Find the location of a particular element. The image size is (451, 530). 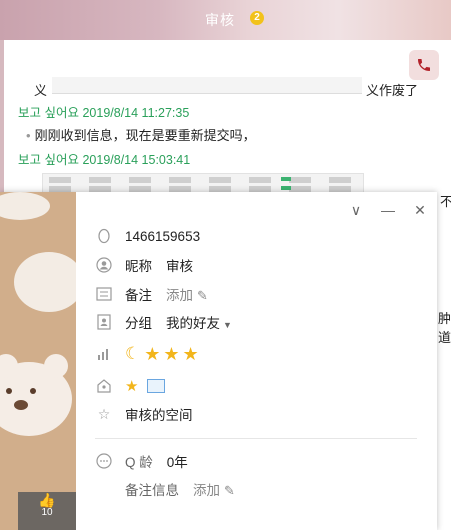

remark-add-link: 添加 ✎ is located at coordinates (187, 294).